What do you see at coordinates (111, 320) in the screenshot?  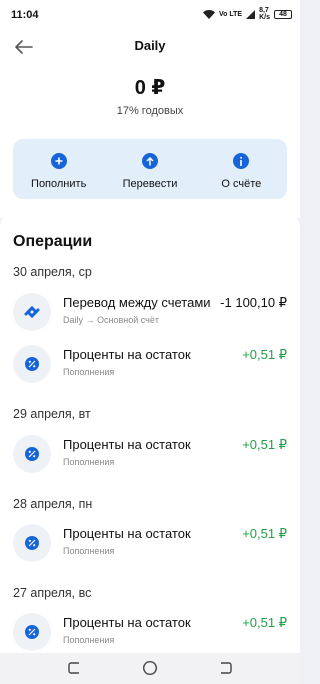 I see `operation-sub: Daily → Основной счёт` at bounding box center [111, 320].